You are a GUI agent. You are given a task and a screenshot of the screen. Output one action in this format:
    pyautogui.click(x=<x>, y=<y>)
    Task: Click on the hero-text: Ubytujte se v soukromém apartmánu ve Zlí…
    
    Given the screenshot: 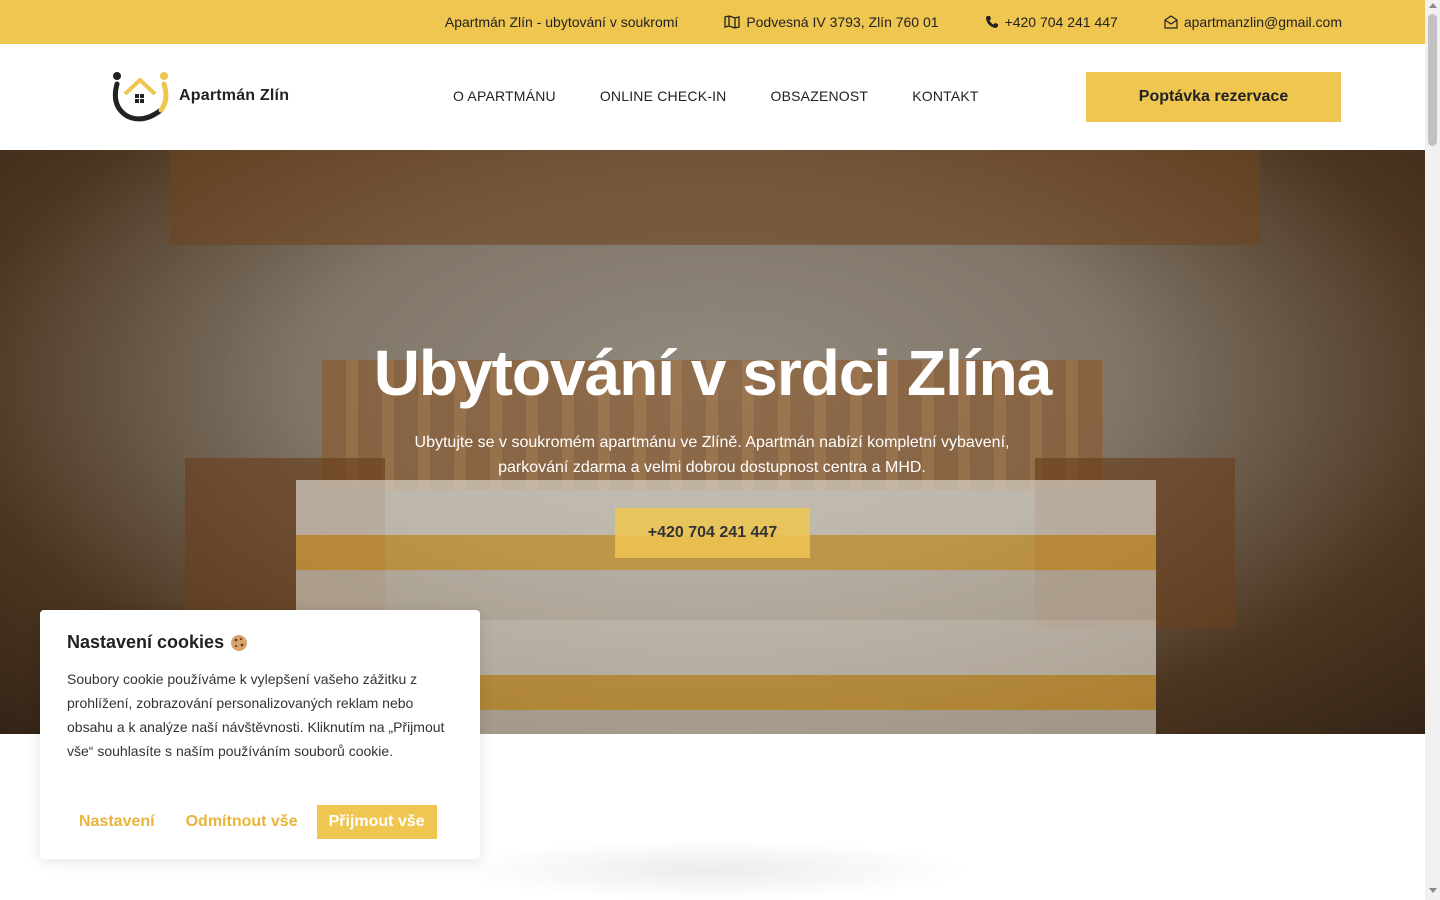 What is the action you would take?
    pyautogui.click(x=712, y=455)
    